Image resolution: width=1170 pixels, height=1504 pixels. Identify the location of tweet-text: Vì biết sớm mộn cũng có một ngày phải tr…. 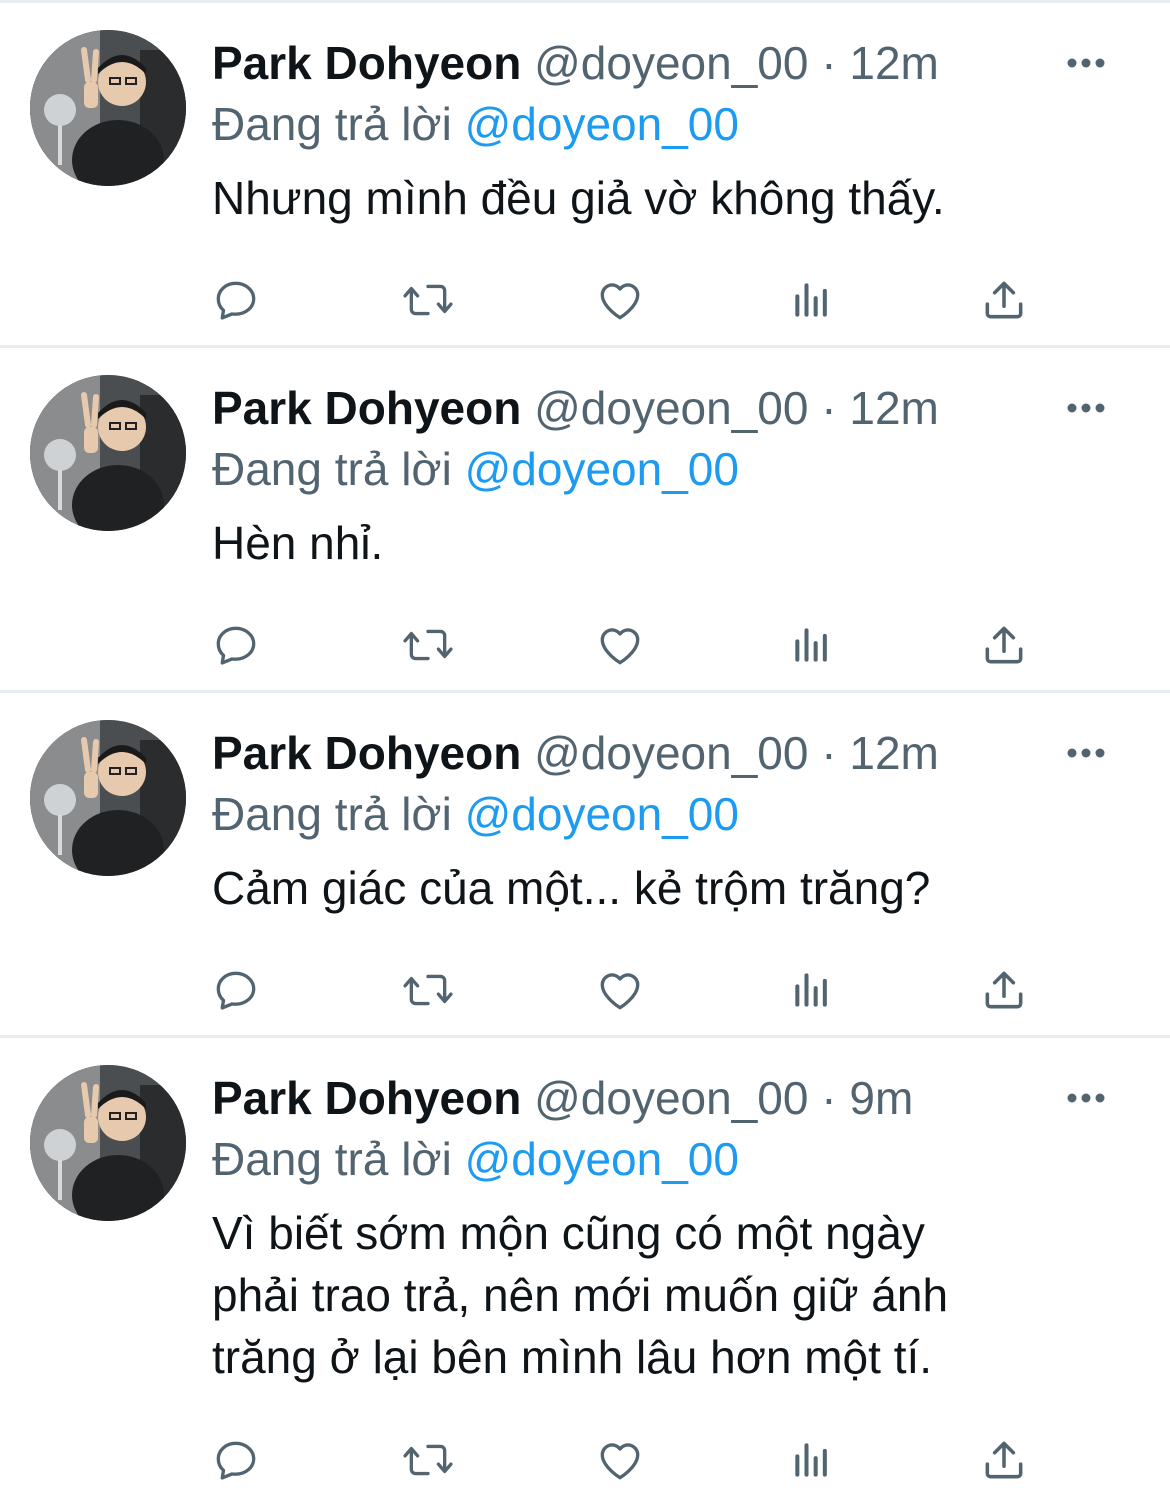
(580, 1295).